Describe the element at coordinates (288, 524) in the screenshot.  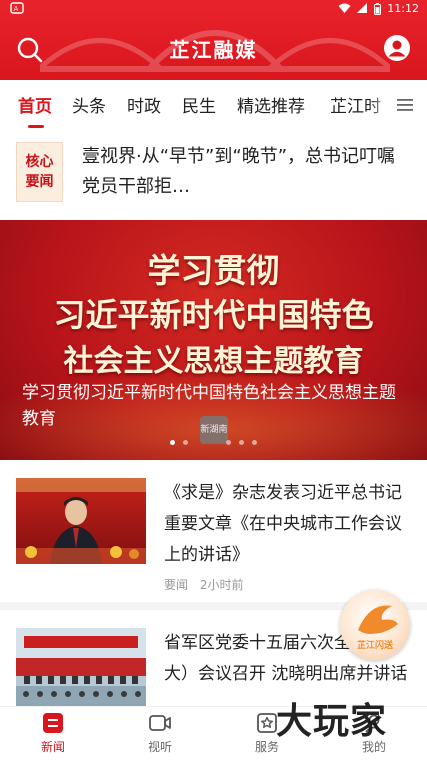
I see `news-title: 《求是》杂志发表习近平总书记重要文章《在中央城市工作会议上的讲话》` at that location.